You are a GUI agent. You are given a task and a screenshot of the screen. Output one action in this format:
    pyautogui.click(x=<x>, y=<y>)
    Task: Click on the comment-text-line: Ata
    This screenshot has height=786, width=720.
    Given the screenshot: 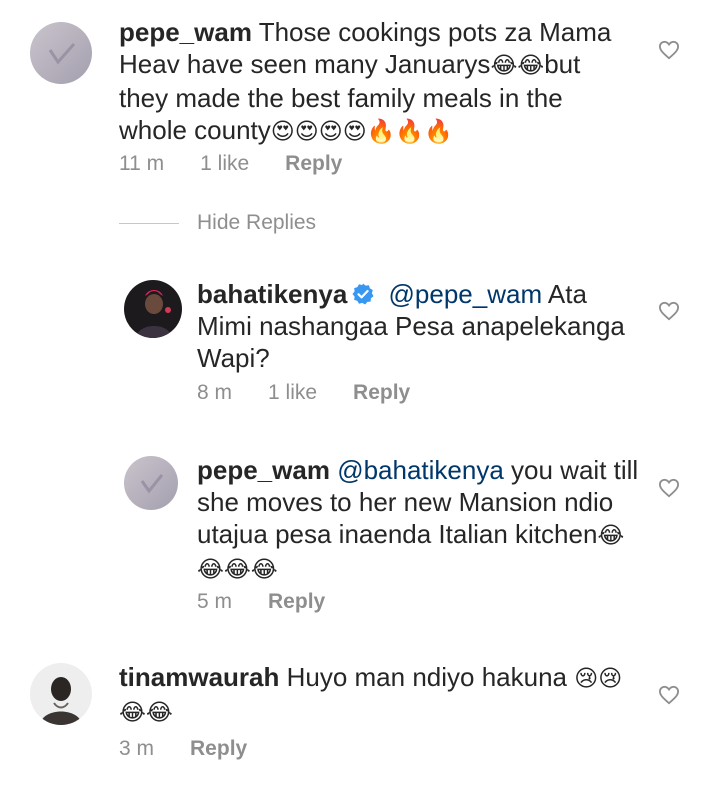 What is the action you would take?
    pyautogui.click(x=564, y=294)
    